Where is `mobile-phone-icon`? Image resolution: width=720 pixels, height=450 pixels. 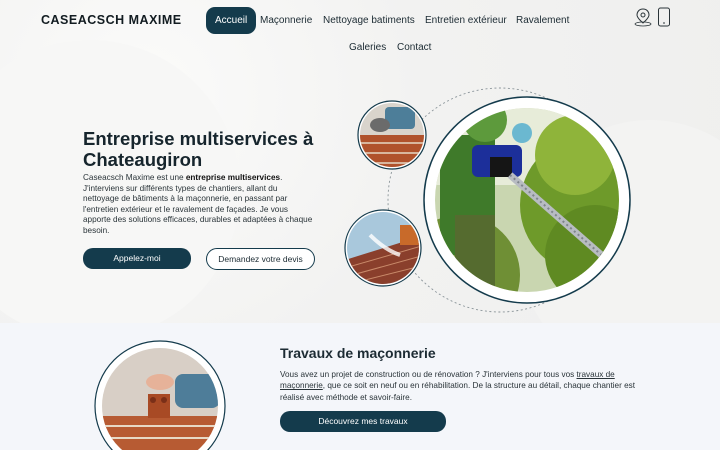 mobile-phone-icon is located at coordinates (664, 17).